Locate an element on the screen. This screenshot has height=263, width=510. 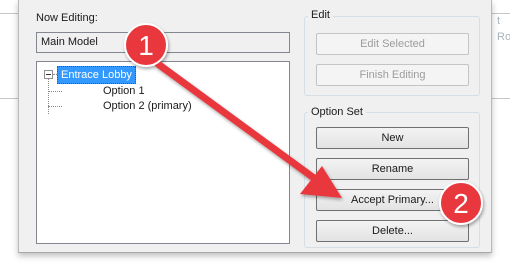
step-2-number: 2 is located at coordinates (461, 203).